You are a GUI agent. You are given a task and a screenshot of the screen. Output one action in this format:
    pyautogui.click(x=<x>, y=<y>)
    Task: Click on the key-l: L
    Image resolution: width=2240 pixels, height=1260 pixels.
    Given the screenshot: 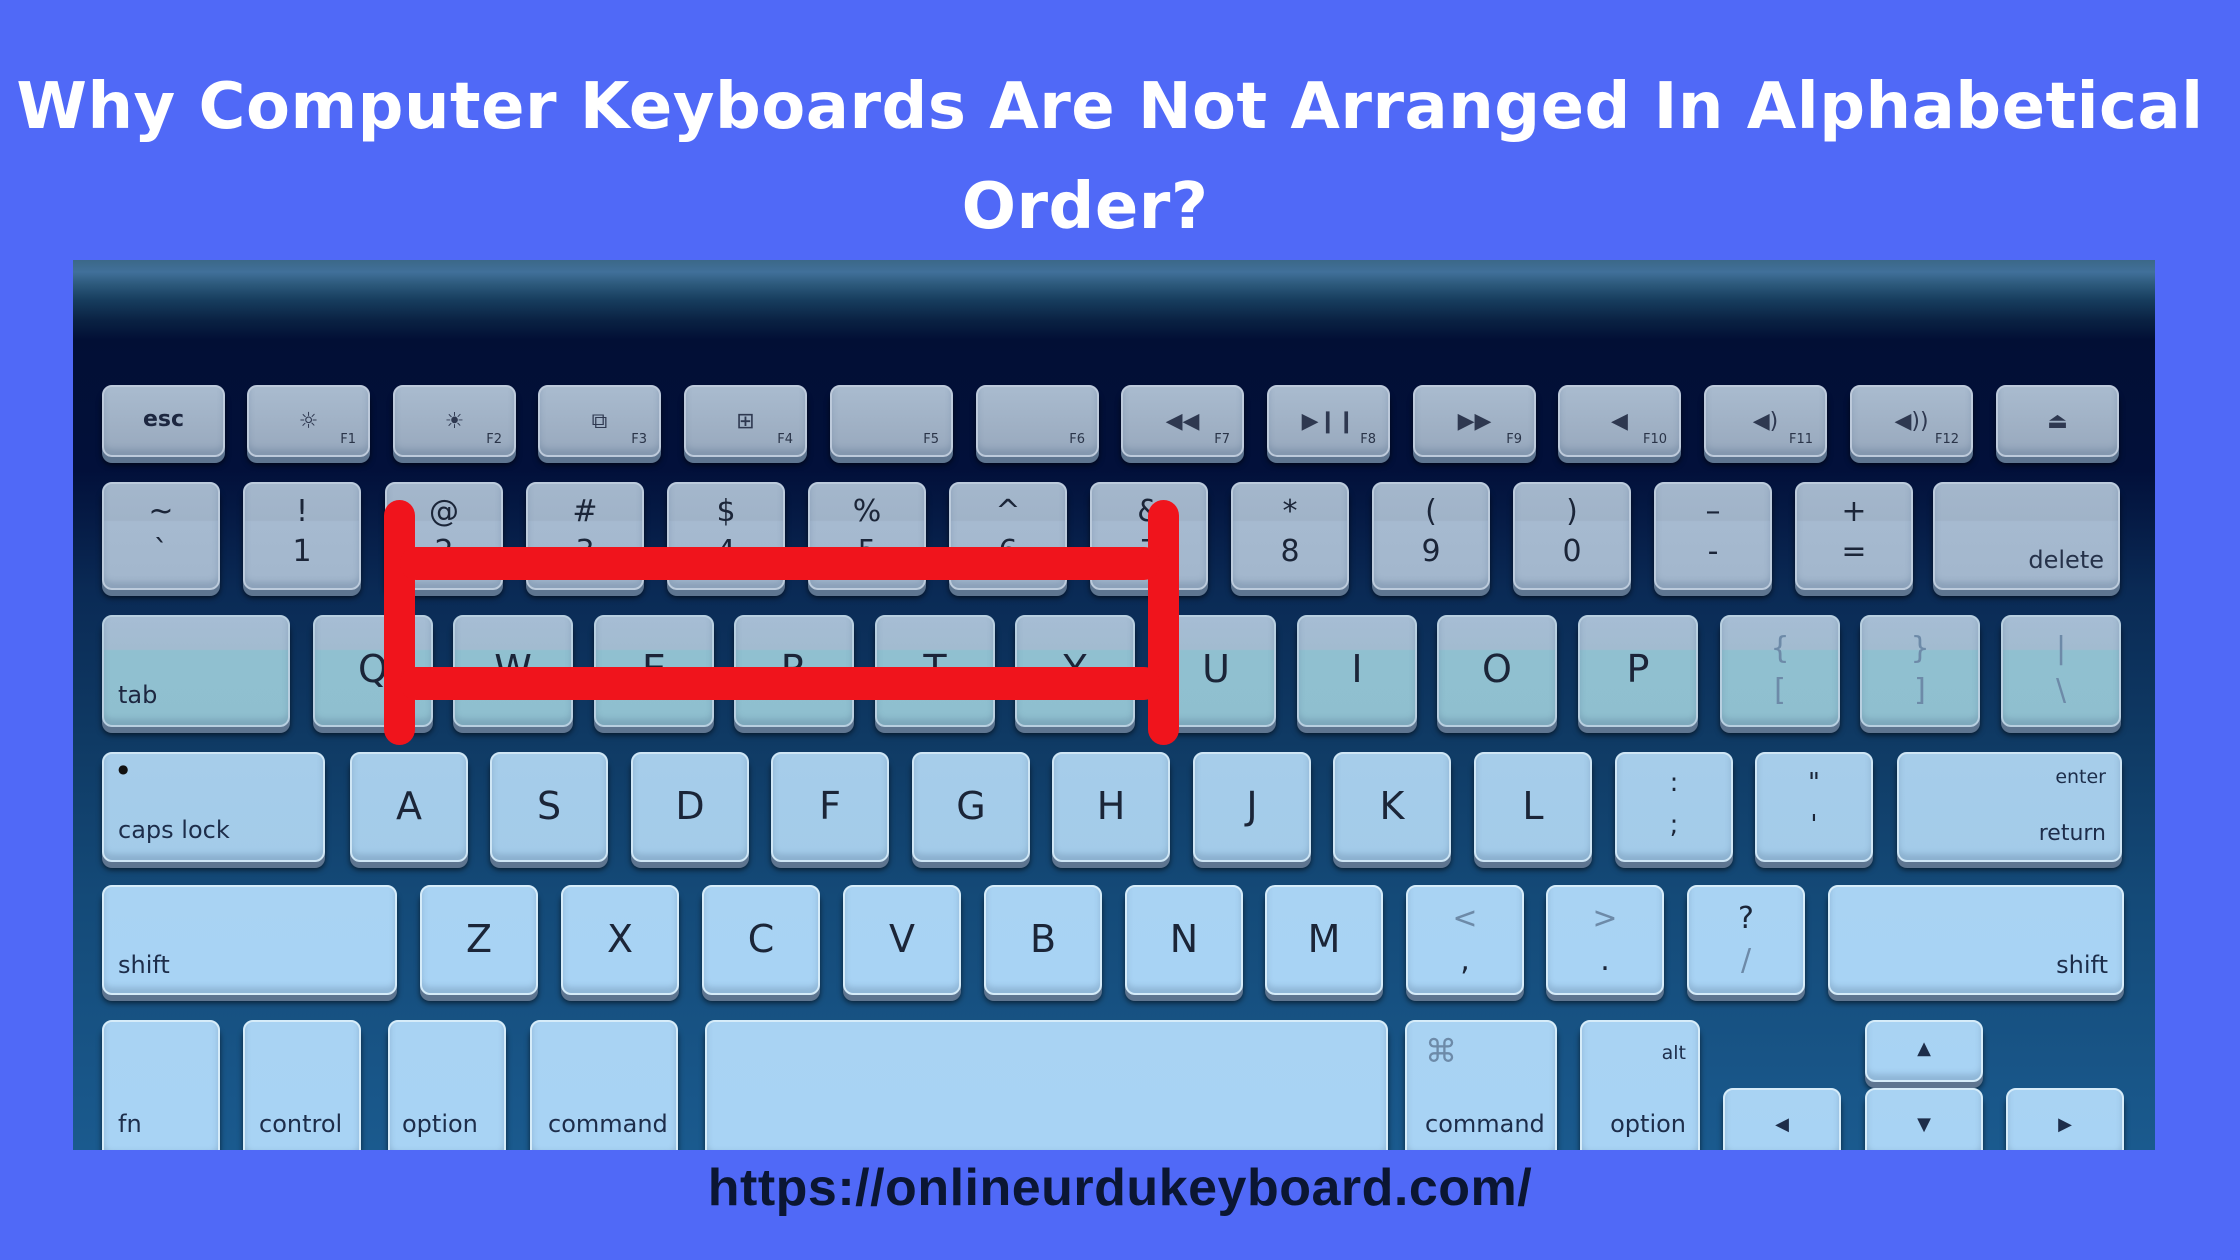 What is the action you would take?
    pyautogui.click(x=1533, y=807)
    